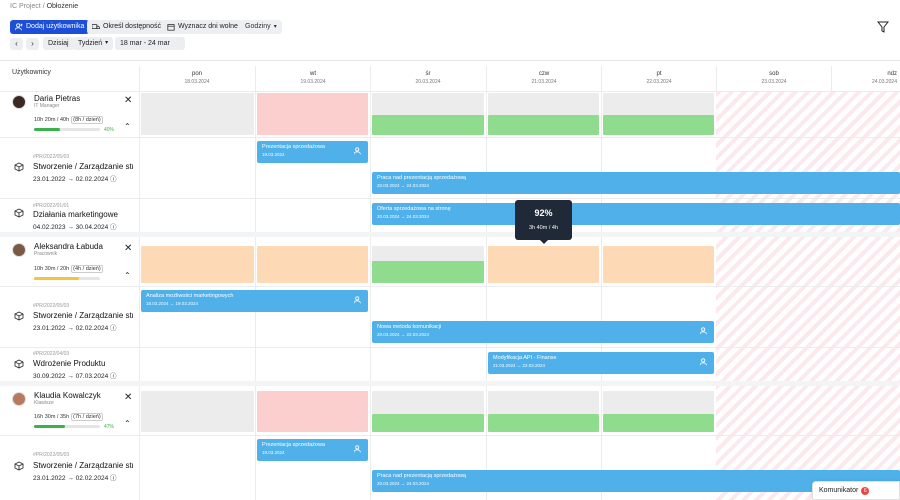 This screenshot has width=900, height=500. I want to click on truck-icon, so click(96, 26).